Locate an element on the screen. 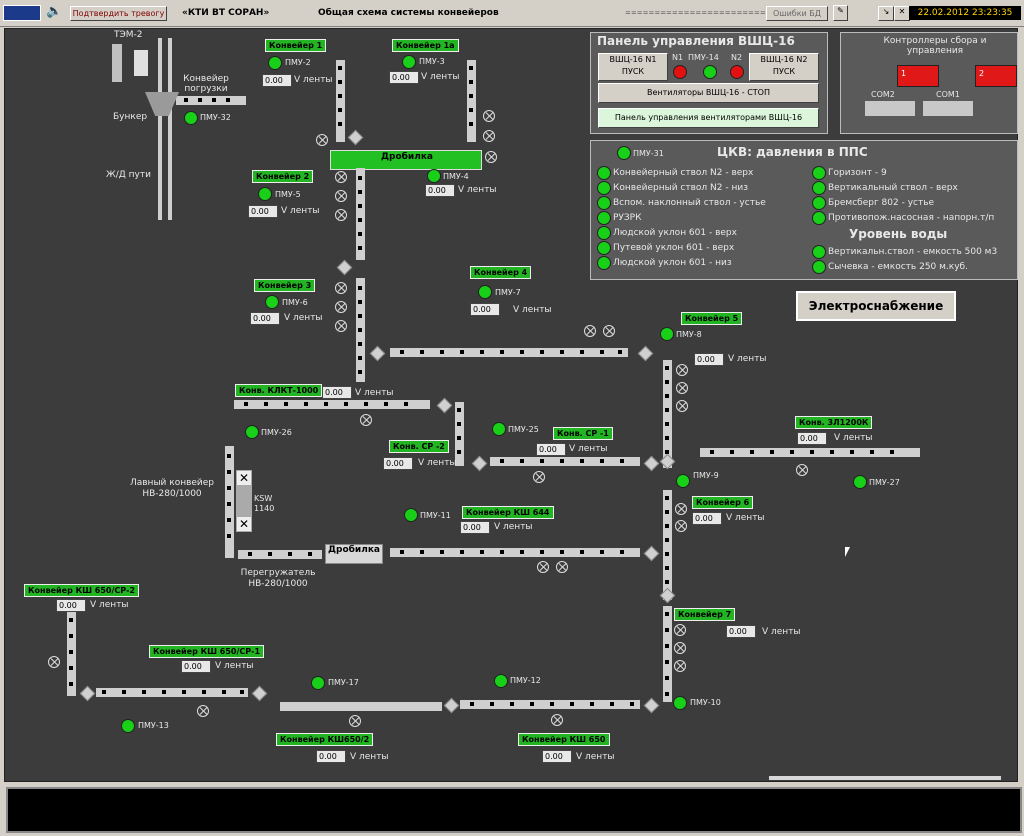  pmu-12-led is located at coordinates (501, 681).